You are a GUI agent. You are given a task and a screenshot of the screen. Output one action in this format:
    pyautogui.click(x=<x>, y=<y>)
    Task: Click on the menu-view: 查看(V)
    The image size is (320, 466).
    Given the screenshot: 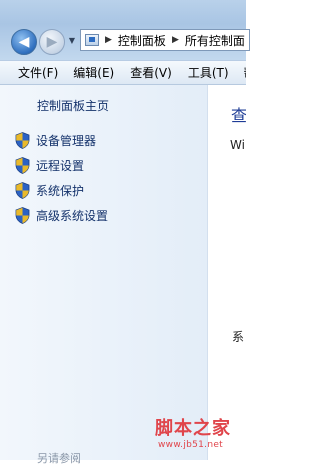 What is the action you would take?
    pyautogui.click(x=151, y=72)
    